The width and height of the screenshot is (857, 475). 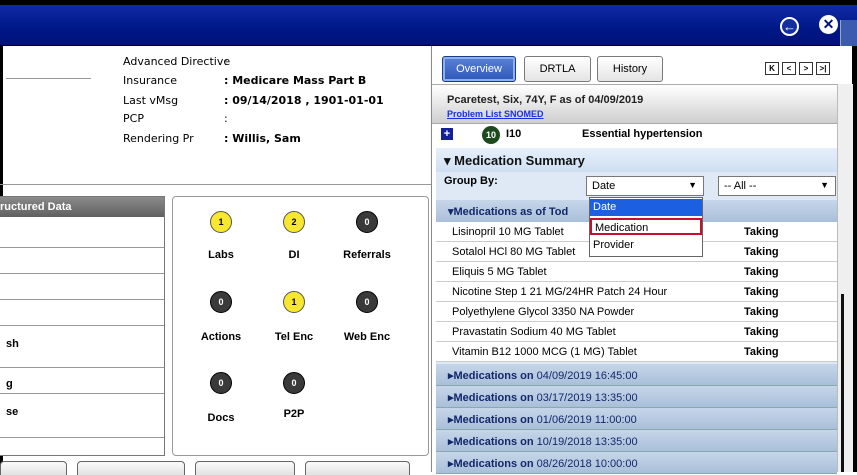 What do you see at coordinates (842, 383) in the screenshot?
I see `scrollbar-thumb` at bounding box center [842, 383].